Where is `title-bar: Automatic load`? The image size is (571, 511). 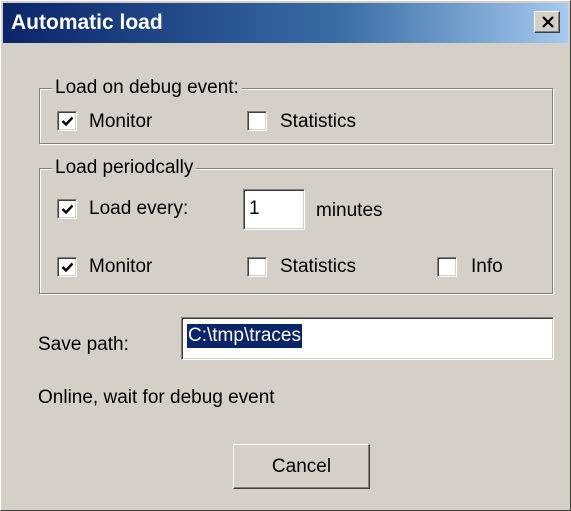
title-bar: Automatic load is located at coordinates (285, 23).